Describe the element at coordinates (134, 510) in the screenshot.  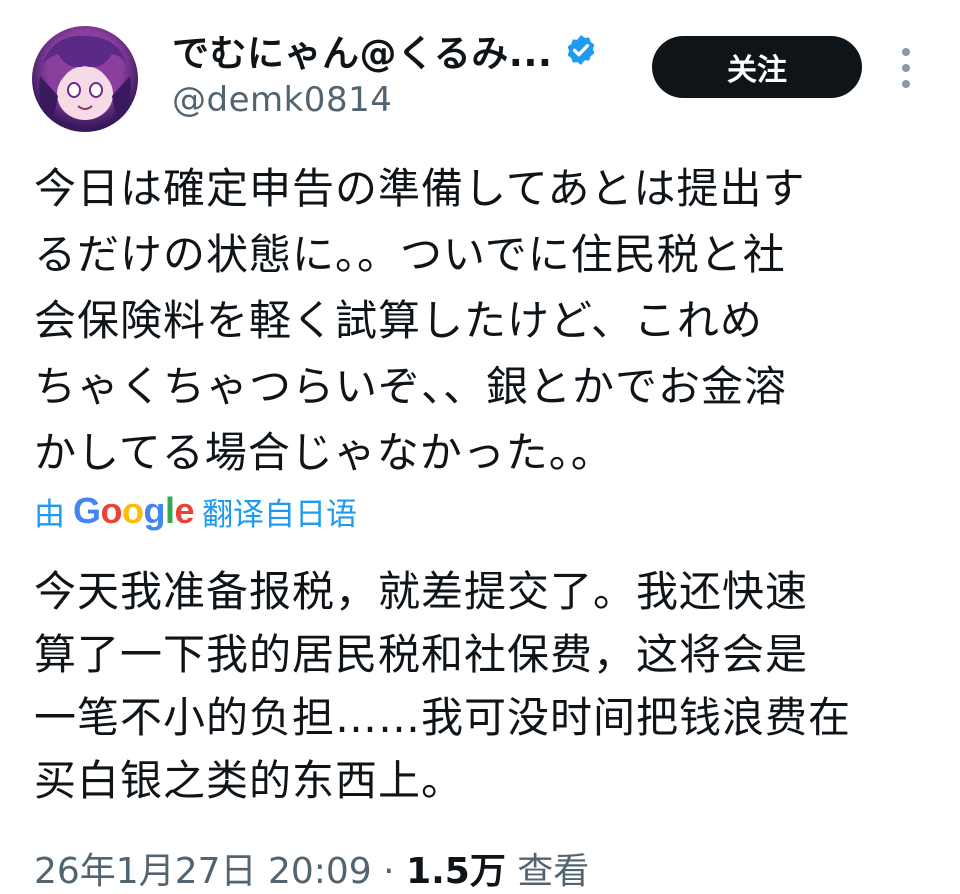
I see `google-logo: Google` at that location.